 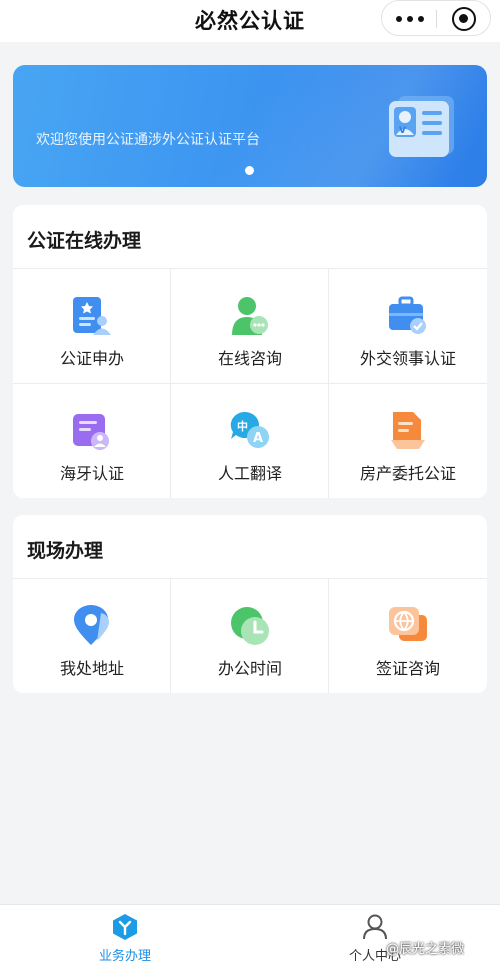 What do you see at coordinates (125, 927) in the screenshot?
I see `business-cube-icon` at bounding box center [125, 927].